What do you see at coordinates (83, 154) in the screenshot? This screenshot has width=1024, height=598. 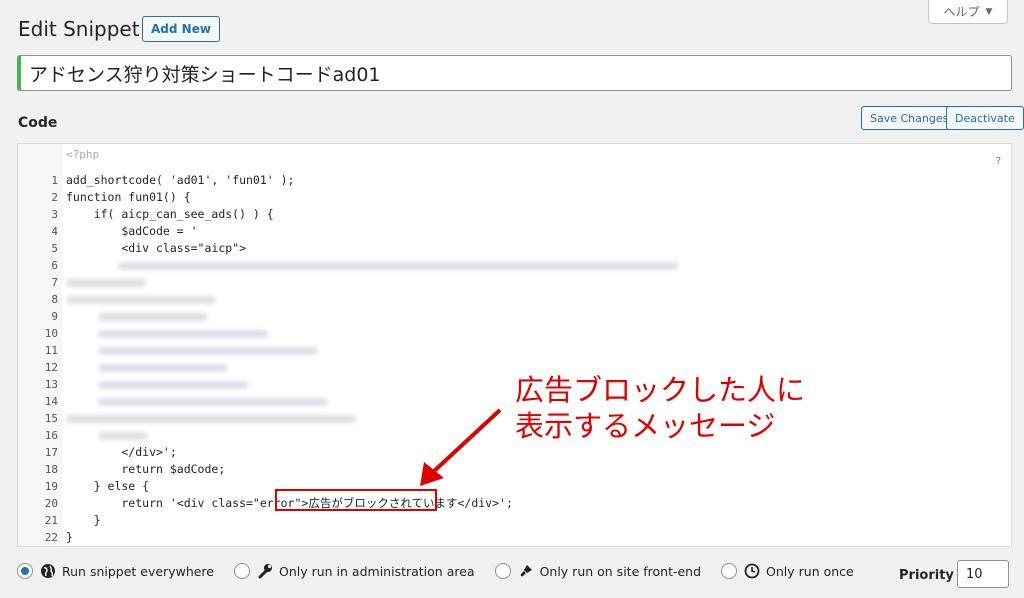 I see `php-open-tag: <?php` at bounding box center [83, 154].